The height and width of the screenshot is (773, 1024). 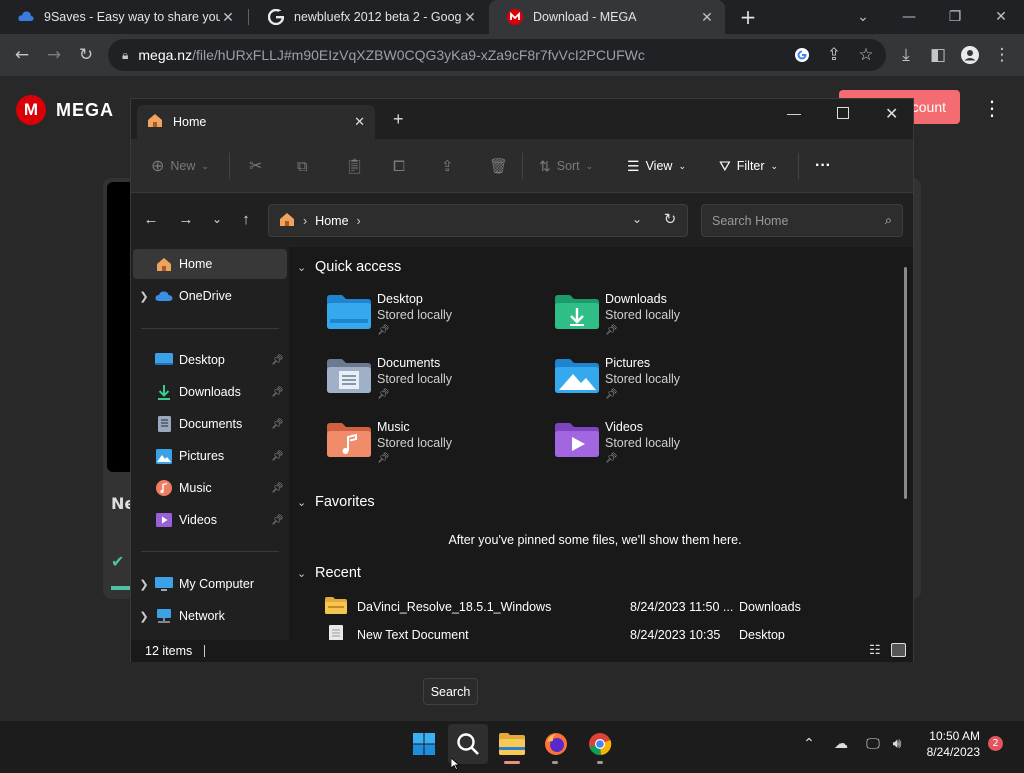 What do you see at coordinates (125, 55) in the screenshot?
I see `lock-icon: 🔒︎` at bounding box center [125, 55].